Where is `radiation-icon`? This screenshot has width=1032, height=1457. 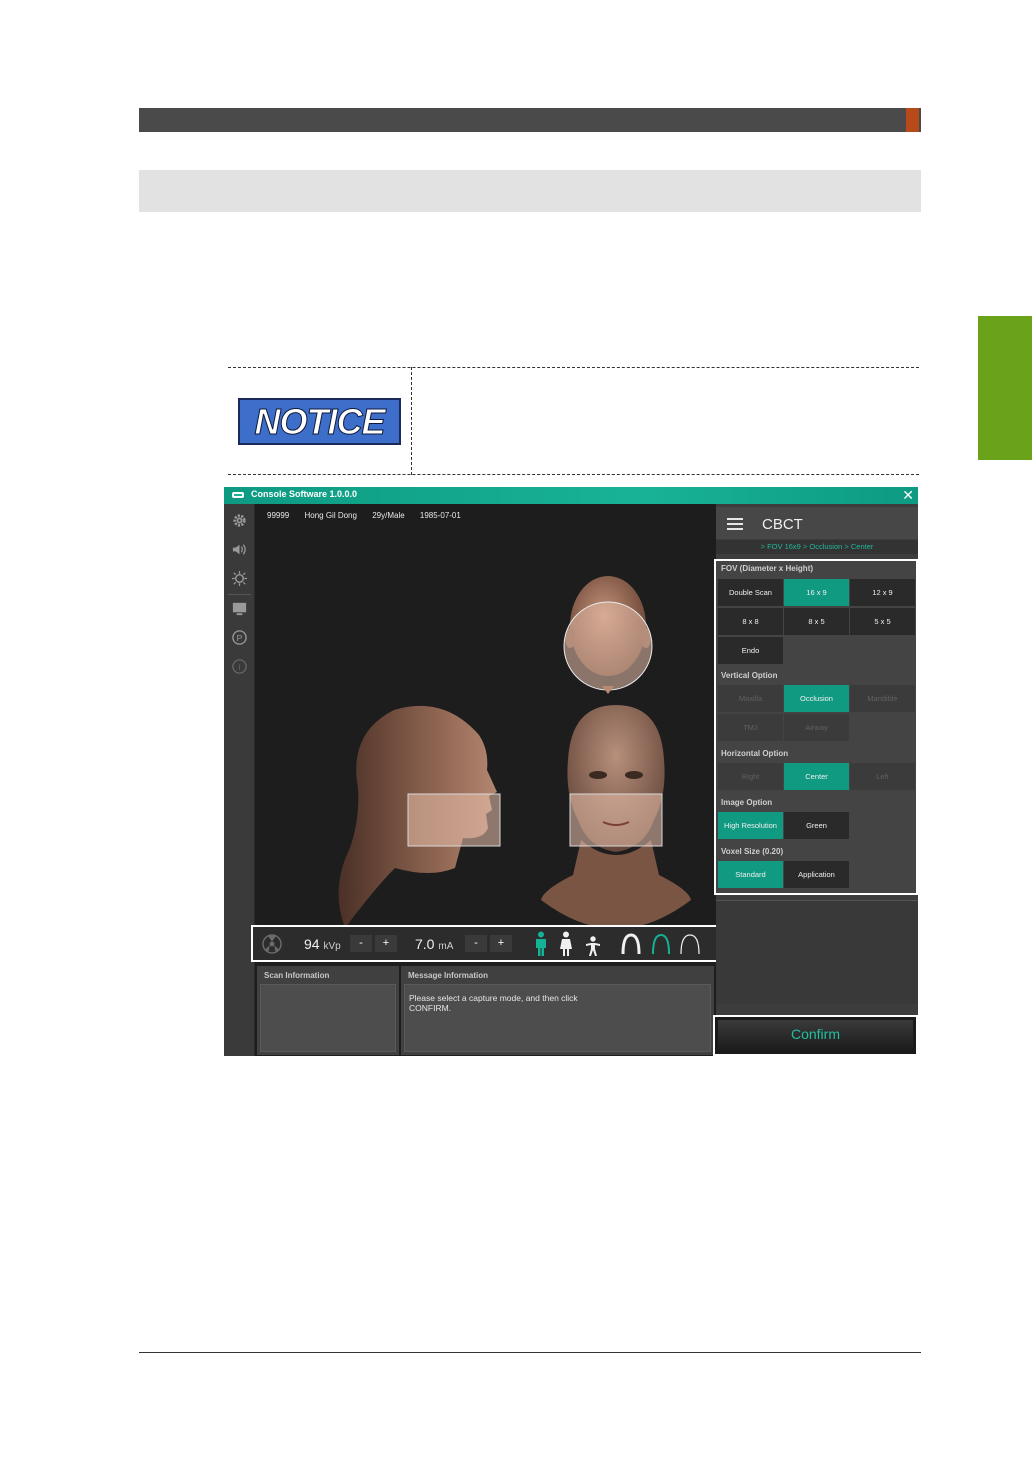 radiation-icon is located at coordinates (272, 944).